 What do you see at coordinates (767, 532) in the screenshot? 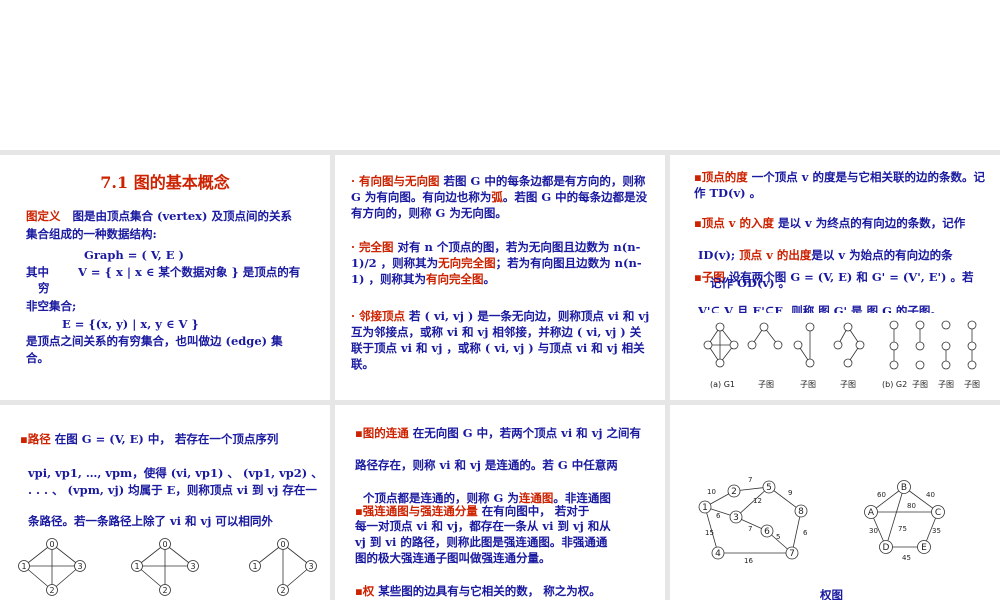
I see `weighted1-node-6-label: 6` at bounding box center [767, 532].